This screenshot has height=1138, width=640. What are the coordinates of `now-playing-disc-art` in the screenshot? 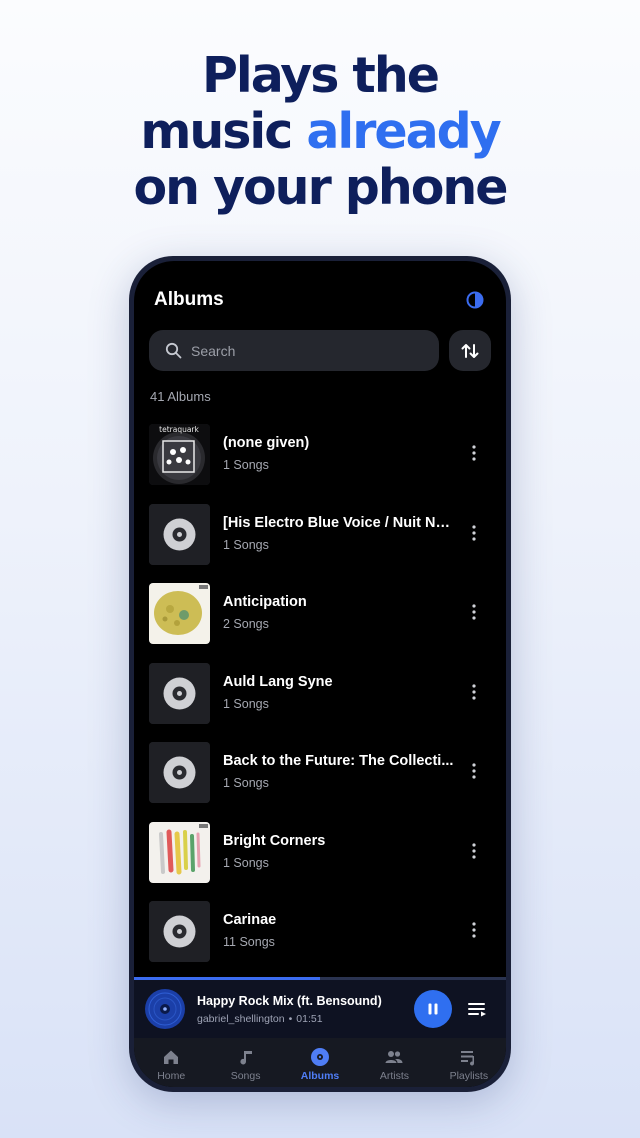 It's located at (165, 1009).